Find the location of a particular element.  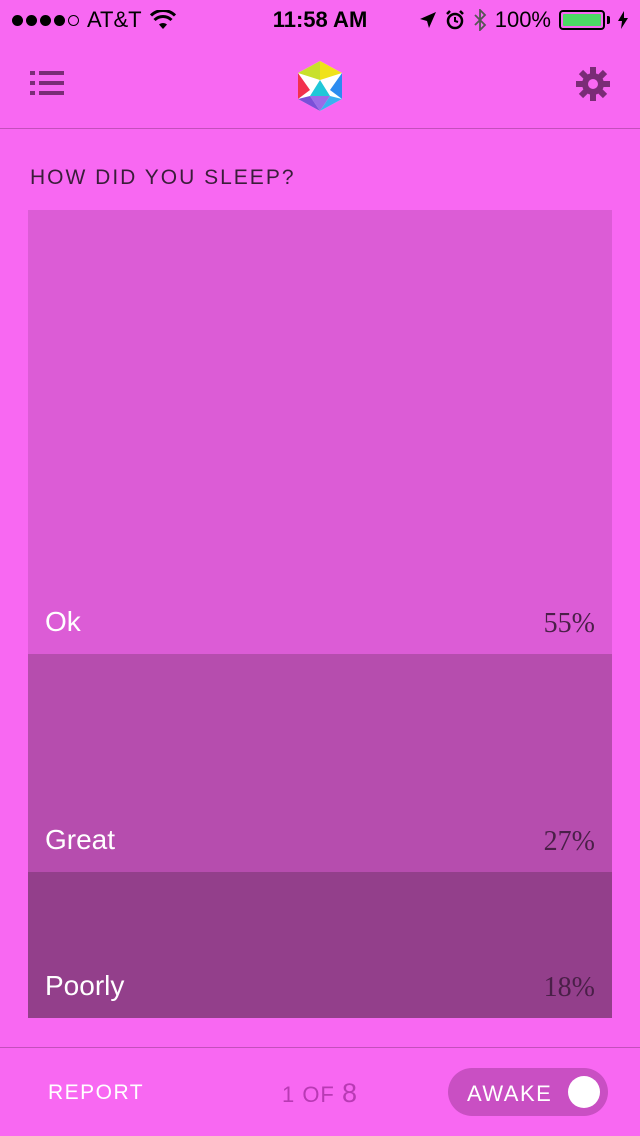

bar-label: Poorly is located at coordinates (85, 985).